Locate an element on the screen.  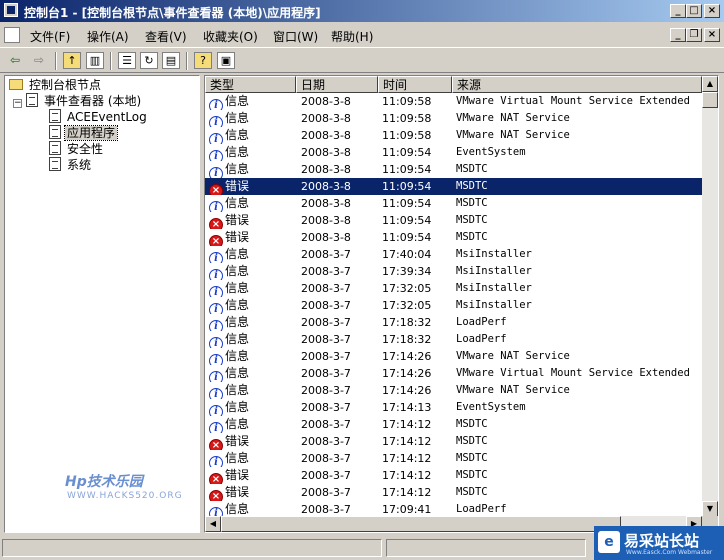
table-row: i 信息 2008-3-7 17:40:04 MsiInstaller is located at coordinates (453, 254).